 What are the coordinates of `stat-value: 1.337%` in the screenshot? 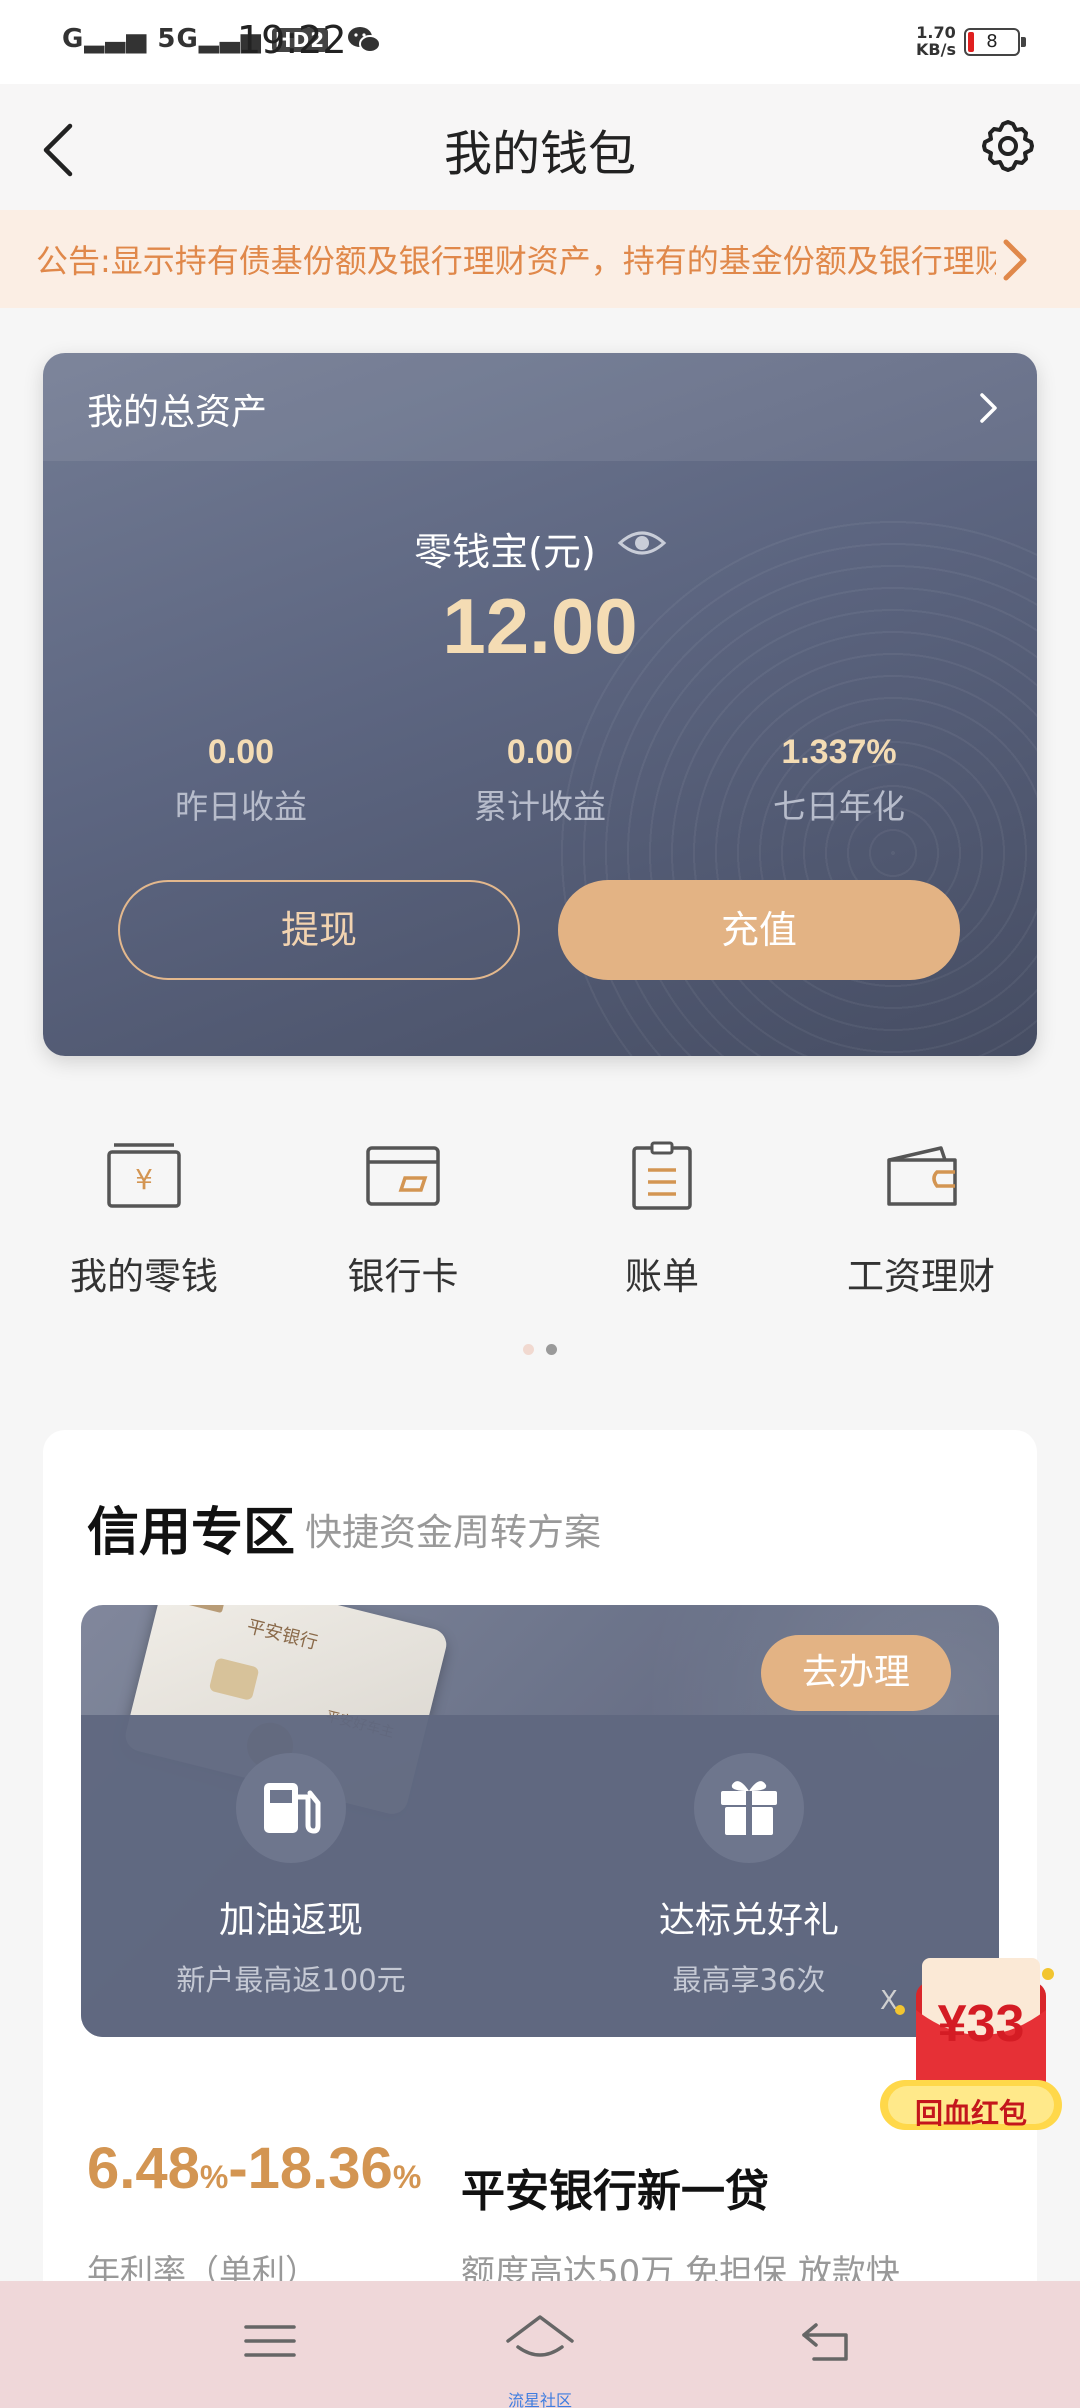 It's located at (839, 752).